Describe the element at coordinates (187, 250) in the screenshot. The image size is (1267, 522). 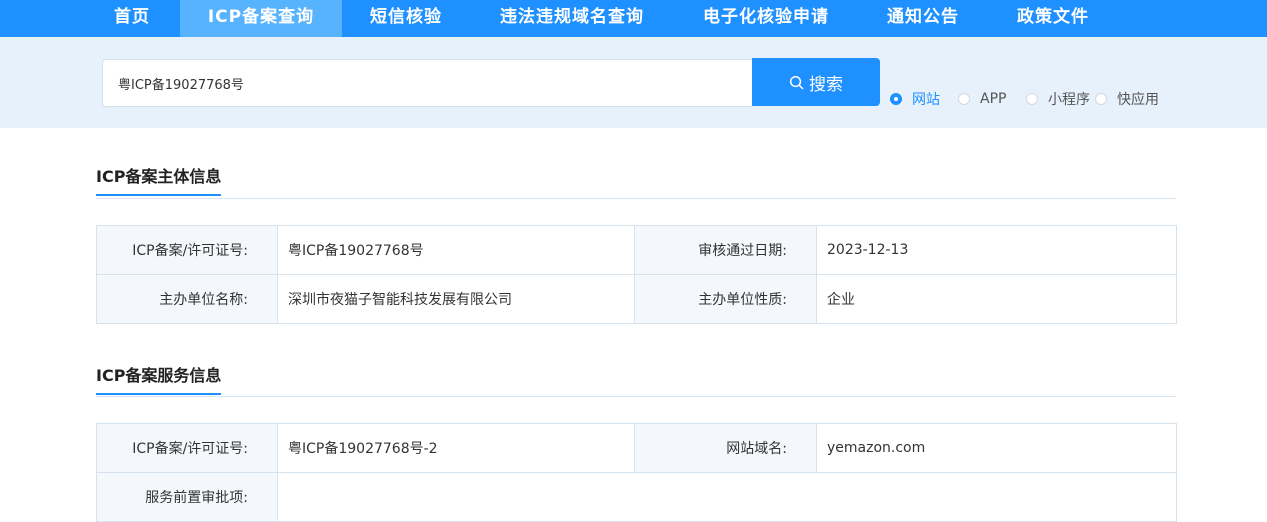
I see `label-license-number: ICP备案/许可证号:` at that location.